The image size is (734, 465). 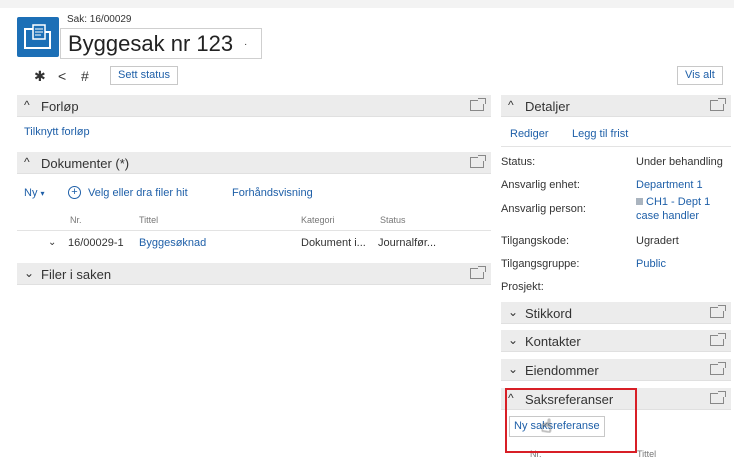 I want to click on field-value-responsible-person-line2: case handler, so click(x=667, y=216).